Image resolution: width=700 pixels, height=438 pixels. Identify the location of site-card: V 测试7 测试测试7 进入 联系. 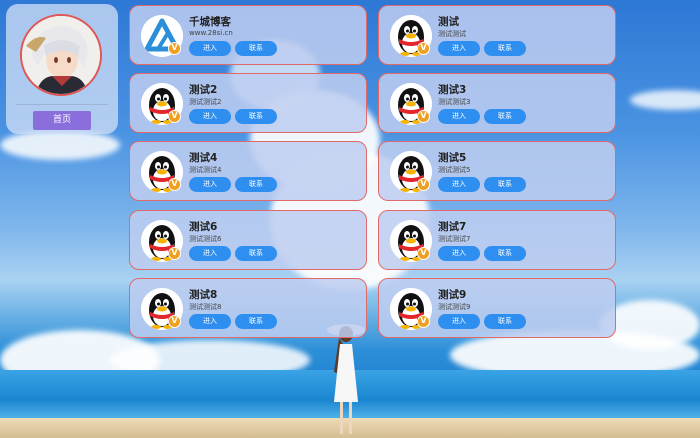
(497, 240).